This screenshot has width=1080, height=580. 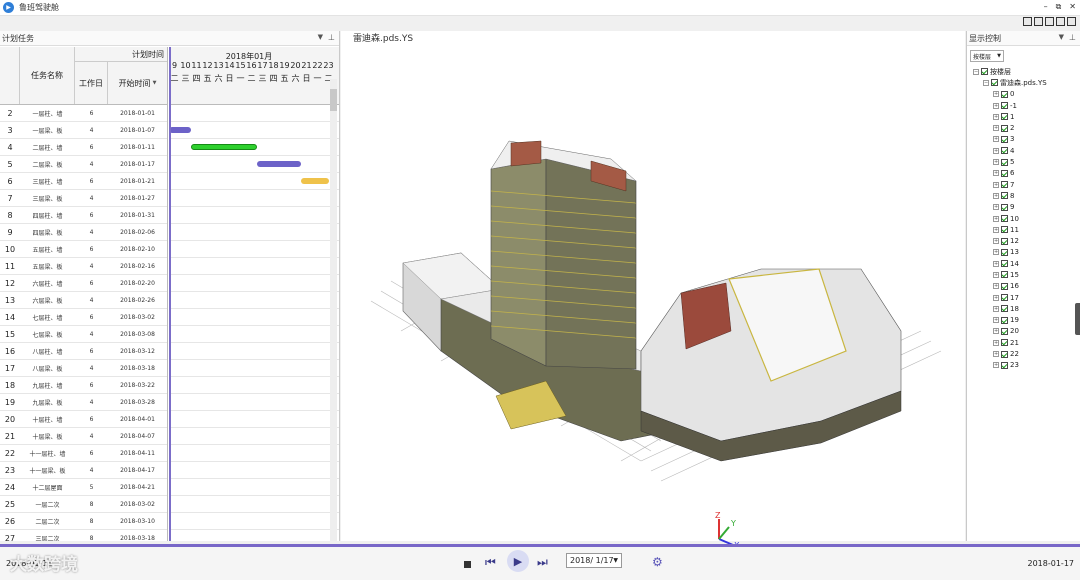 What do you see at coordinates (170, 294) in the screenshot?
I see `current-date-line` at bounding box center [170, 294].